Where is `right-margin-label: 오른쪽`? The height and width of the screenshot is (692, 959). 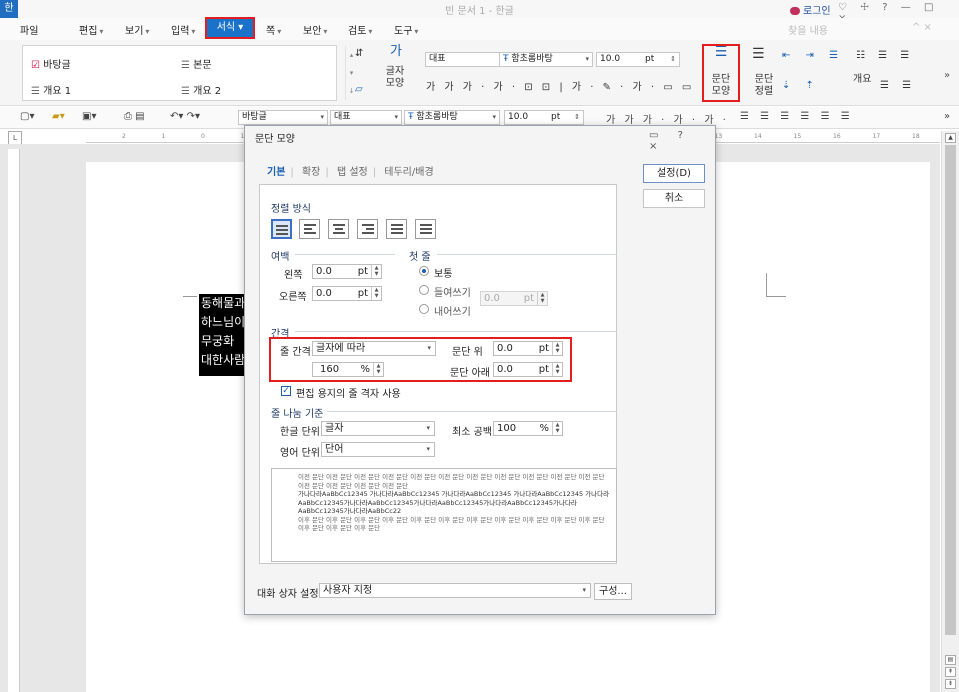 right-margin-label: 오른쪽 is located at coordinates (293, 297).